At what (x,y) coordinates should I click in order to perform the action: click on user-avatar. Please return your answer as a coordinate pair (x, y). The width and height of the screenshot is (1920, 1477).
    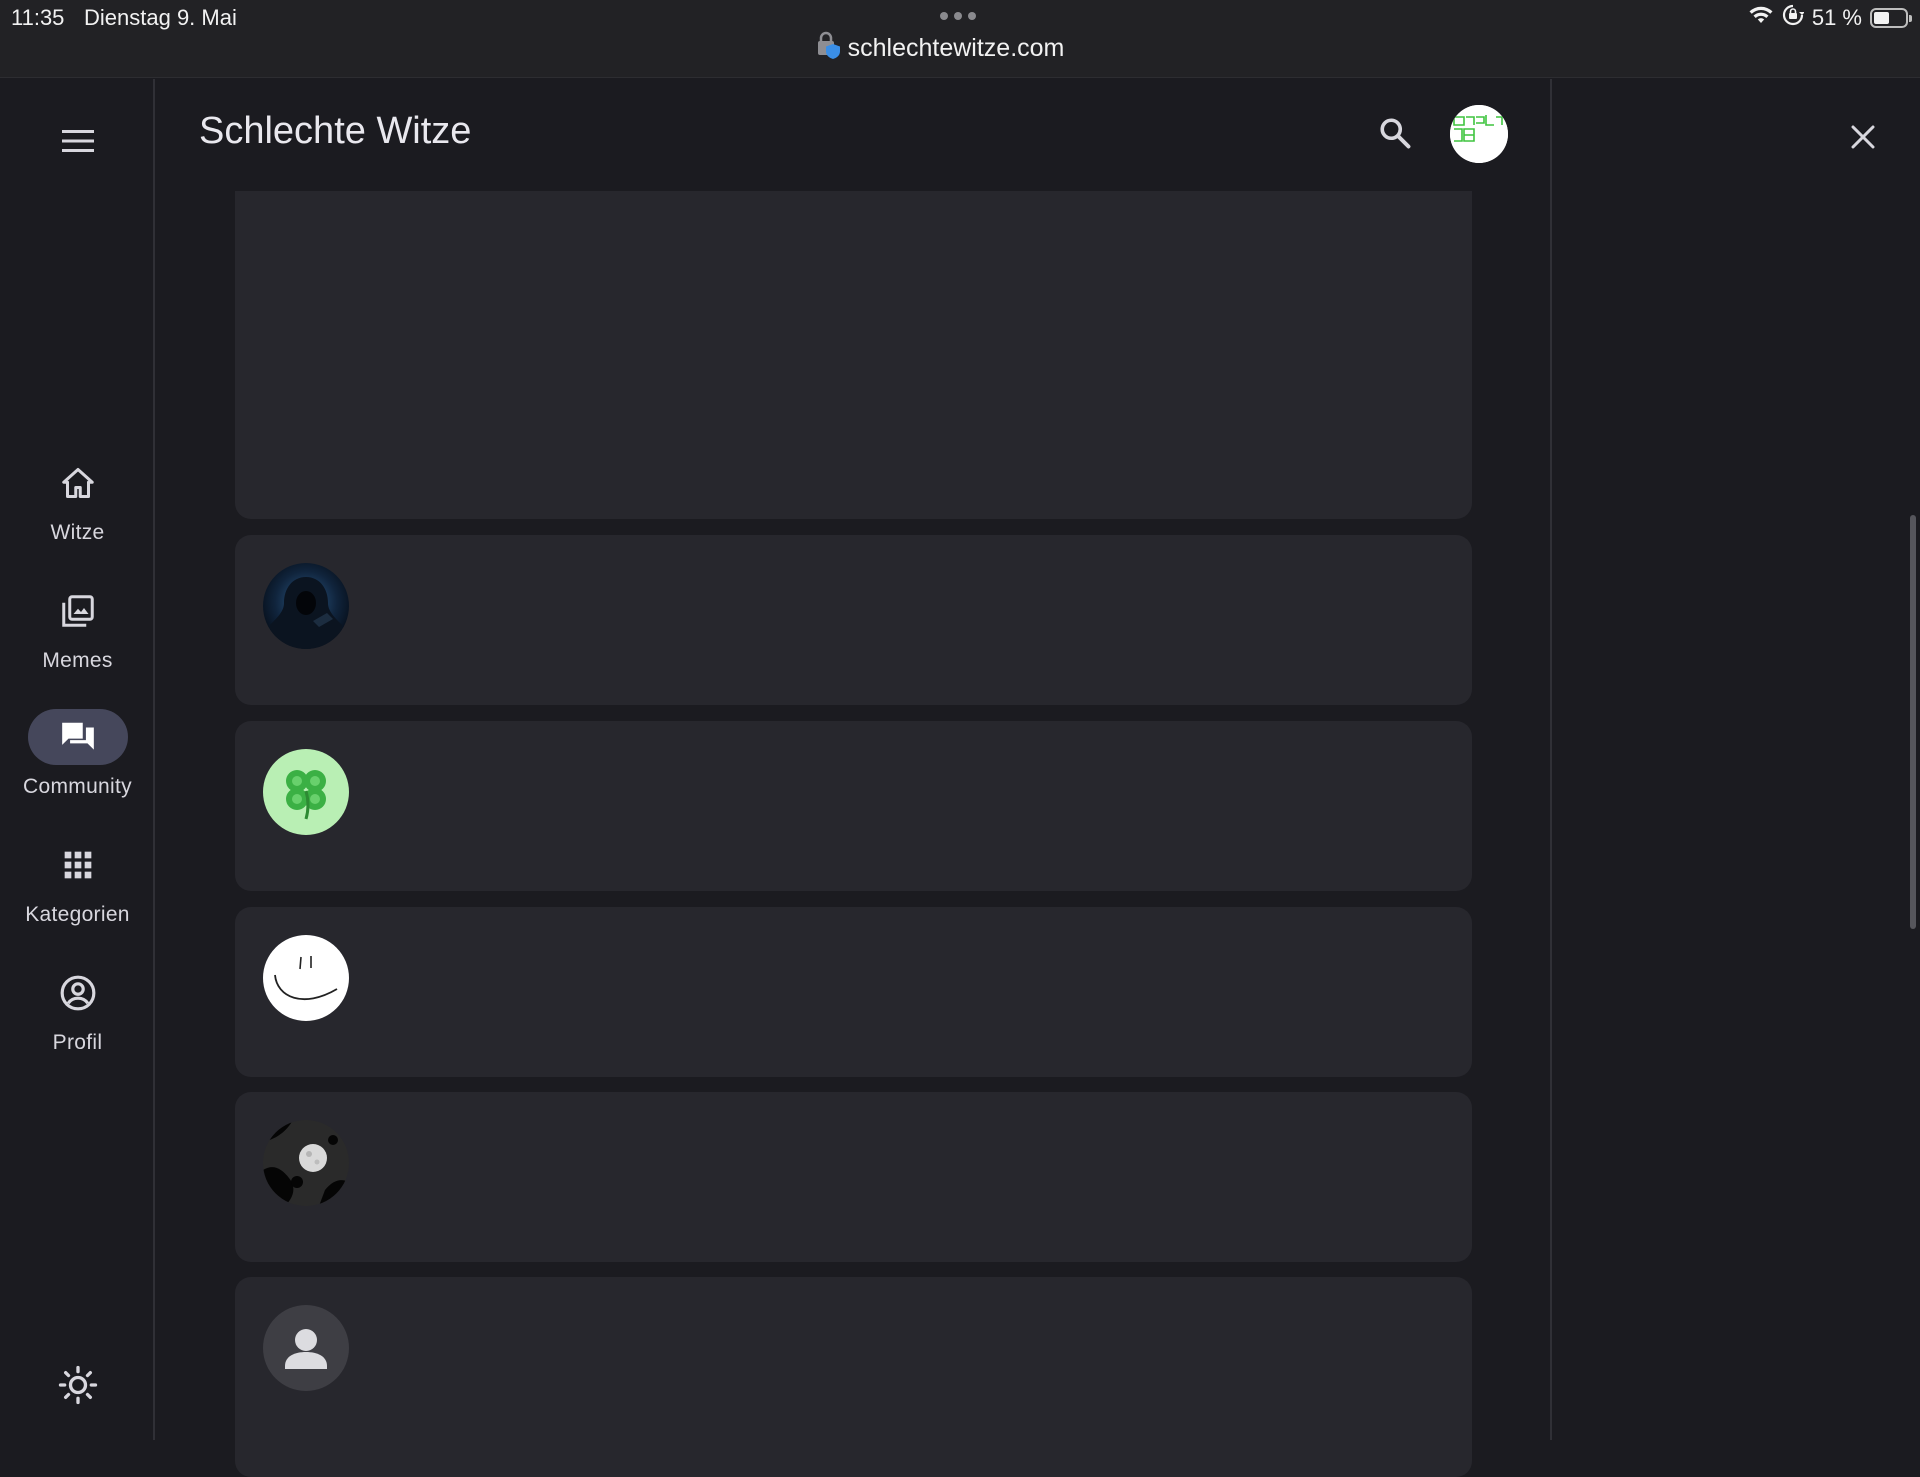
    Looking at the image, I should click on (1479, 134).